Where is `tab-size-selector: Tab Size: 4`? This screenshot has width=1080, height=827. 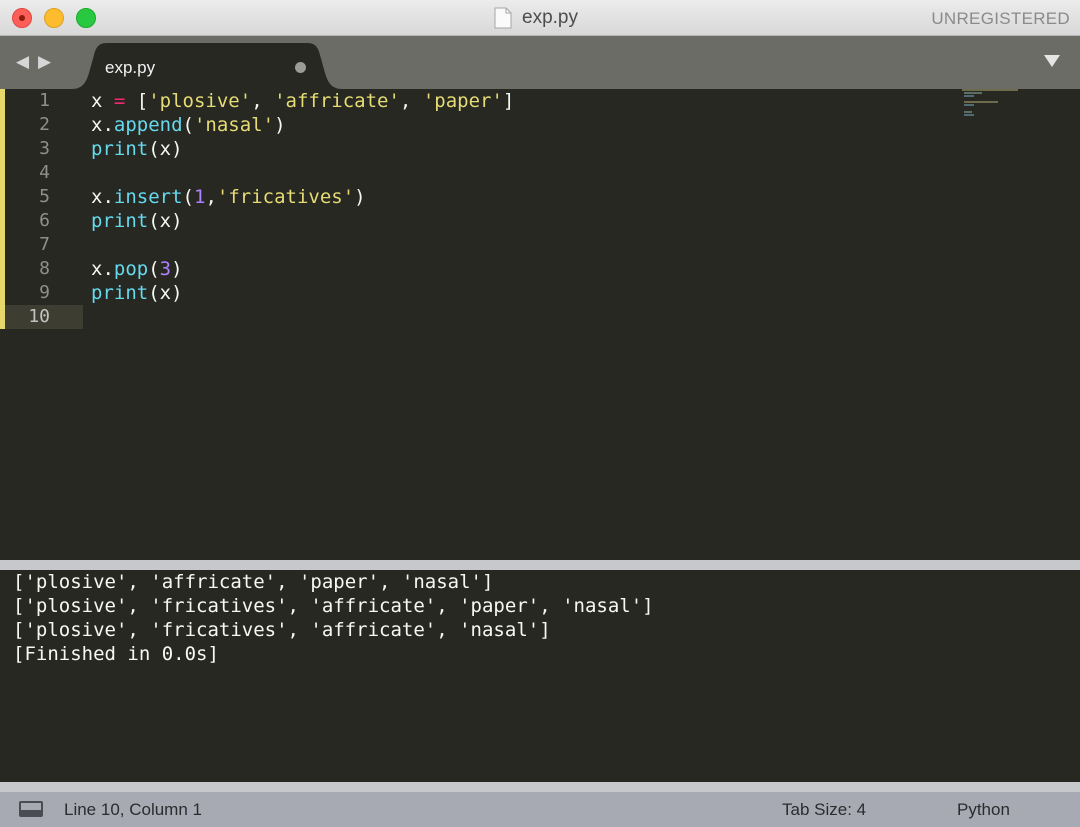
tab-size-selector: Tab Size: 4 is located at coordinates (824, 810).